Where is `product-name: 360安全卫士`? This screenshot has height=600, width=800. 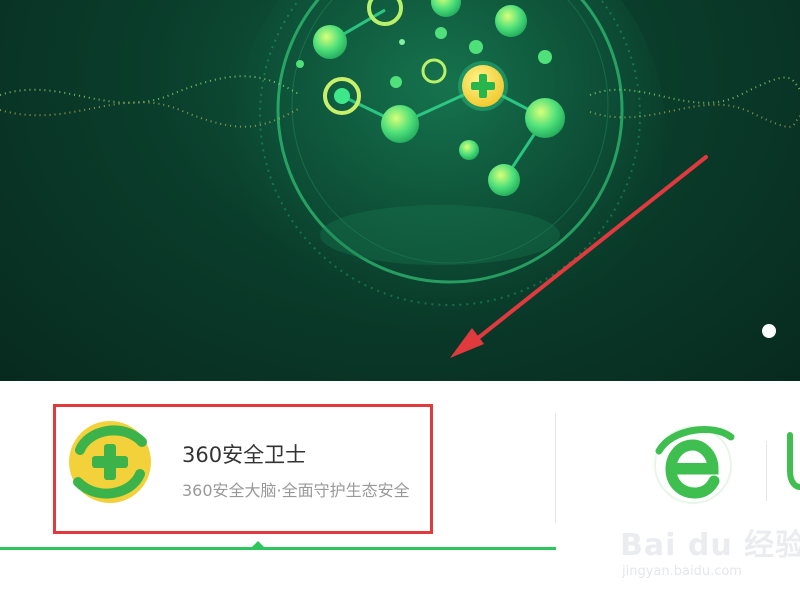
product-name: 360安全卫士 is located at coordinates (244, 455).